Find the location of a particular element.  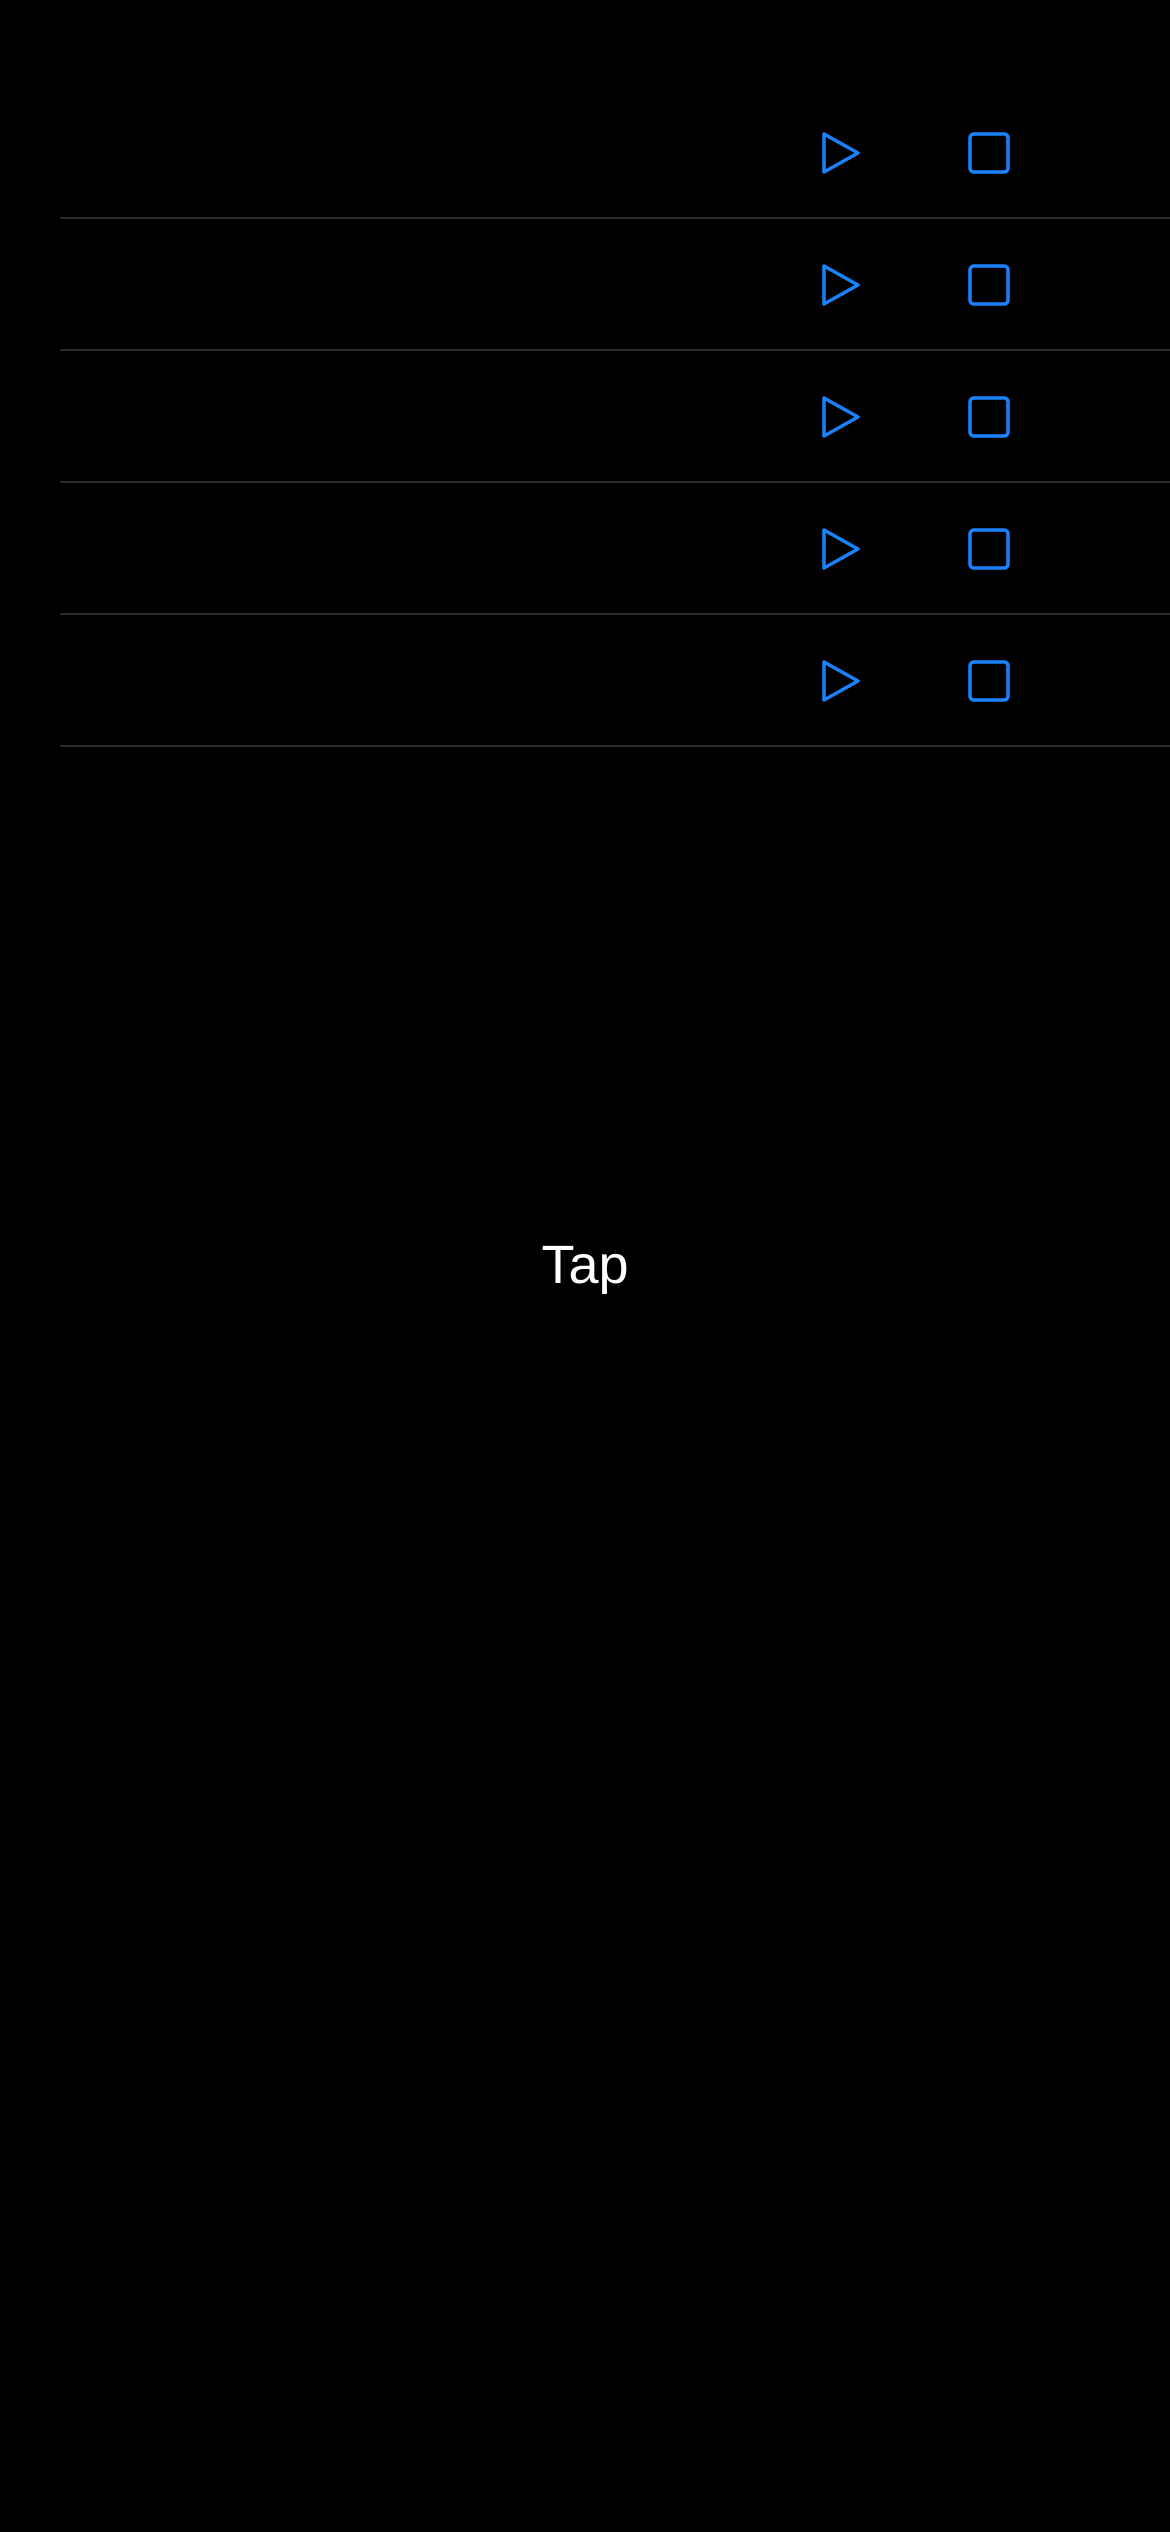

tap-label: Tap is located at coordinates (585, 1265).